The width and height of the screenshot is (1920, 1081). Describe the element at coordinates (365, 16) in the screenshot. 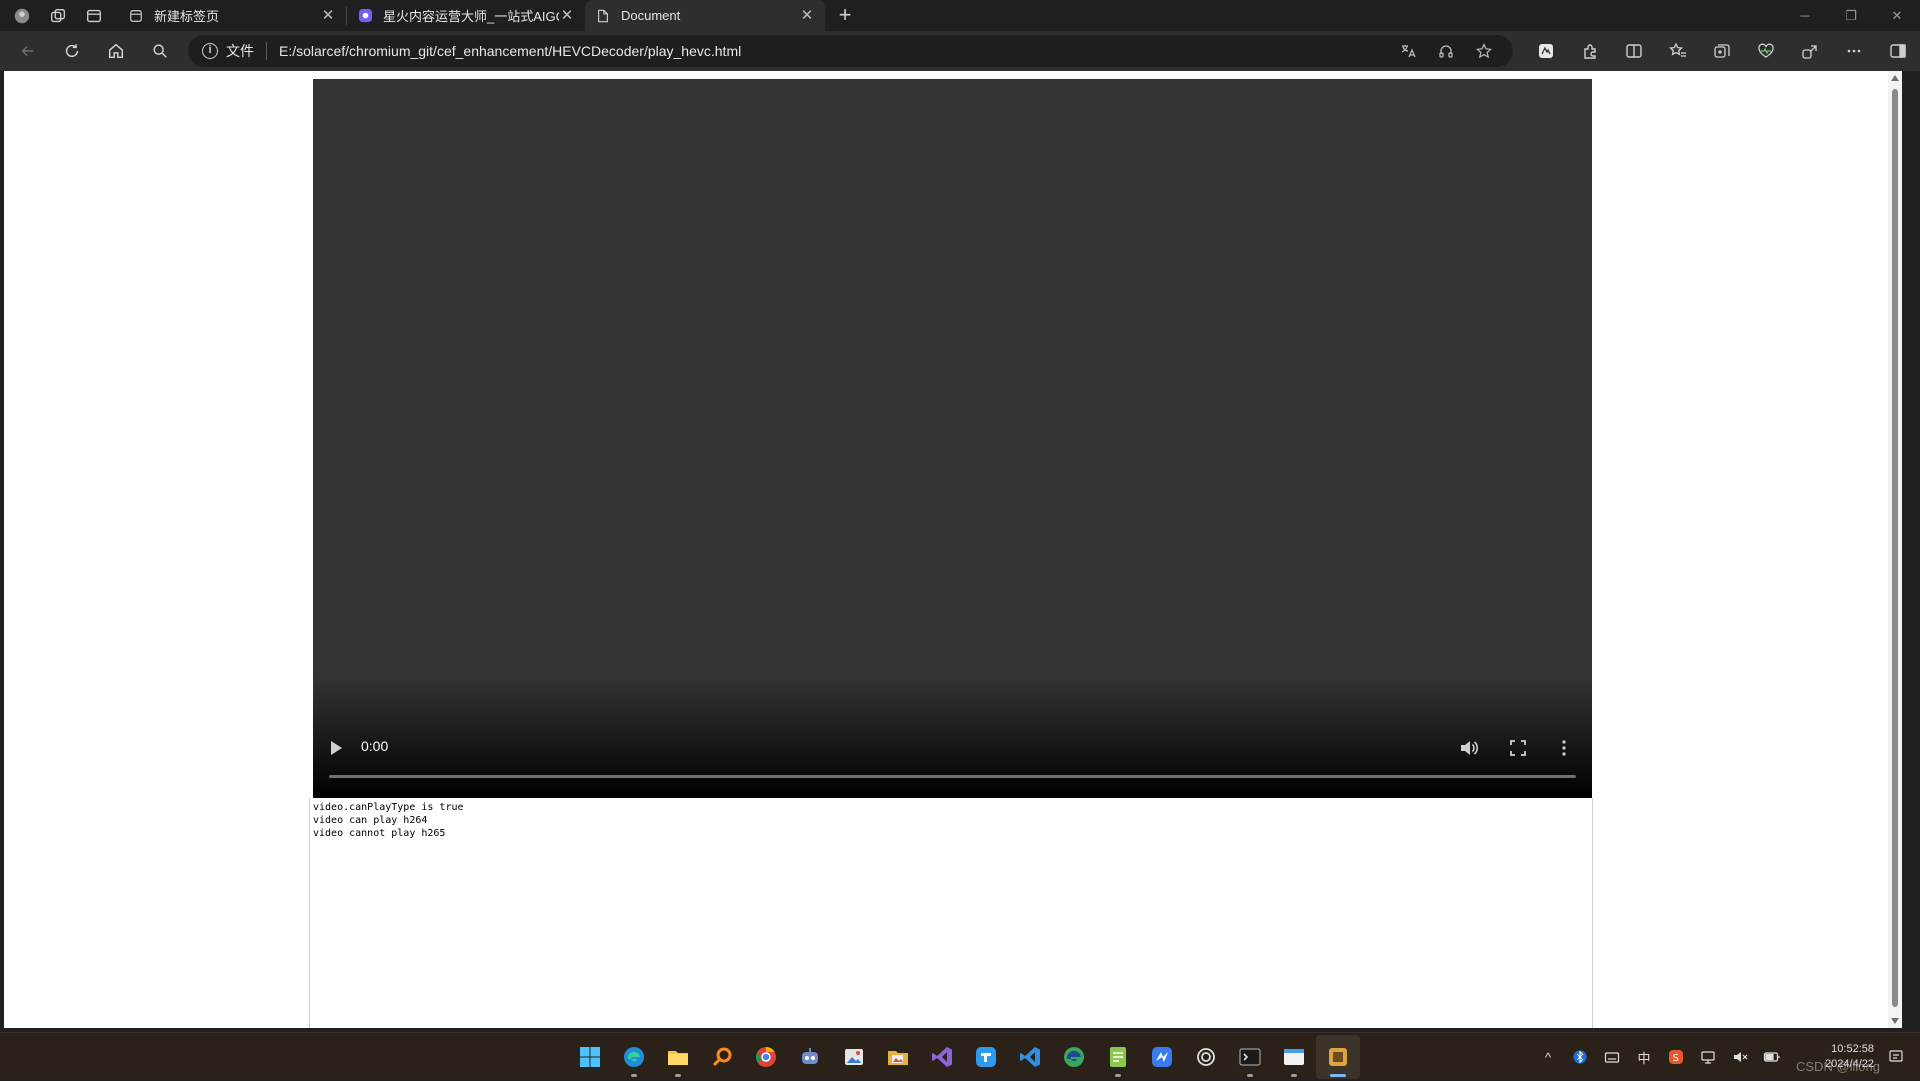

I see `aigc-site-icon` at that location.